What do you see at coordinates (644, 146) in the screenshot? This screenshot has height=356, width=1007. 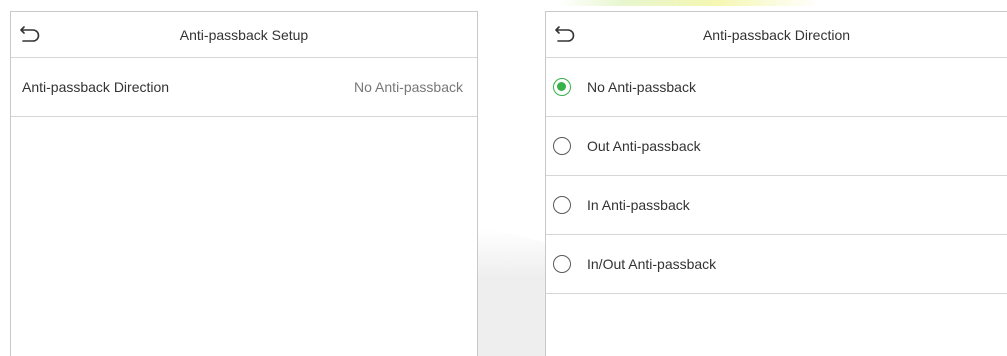 I see `option-label: Out Anti-passback` at bounding box center [644, 146].